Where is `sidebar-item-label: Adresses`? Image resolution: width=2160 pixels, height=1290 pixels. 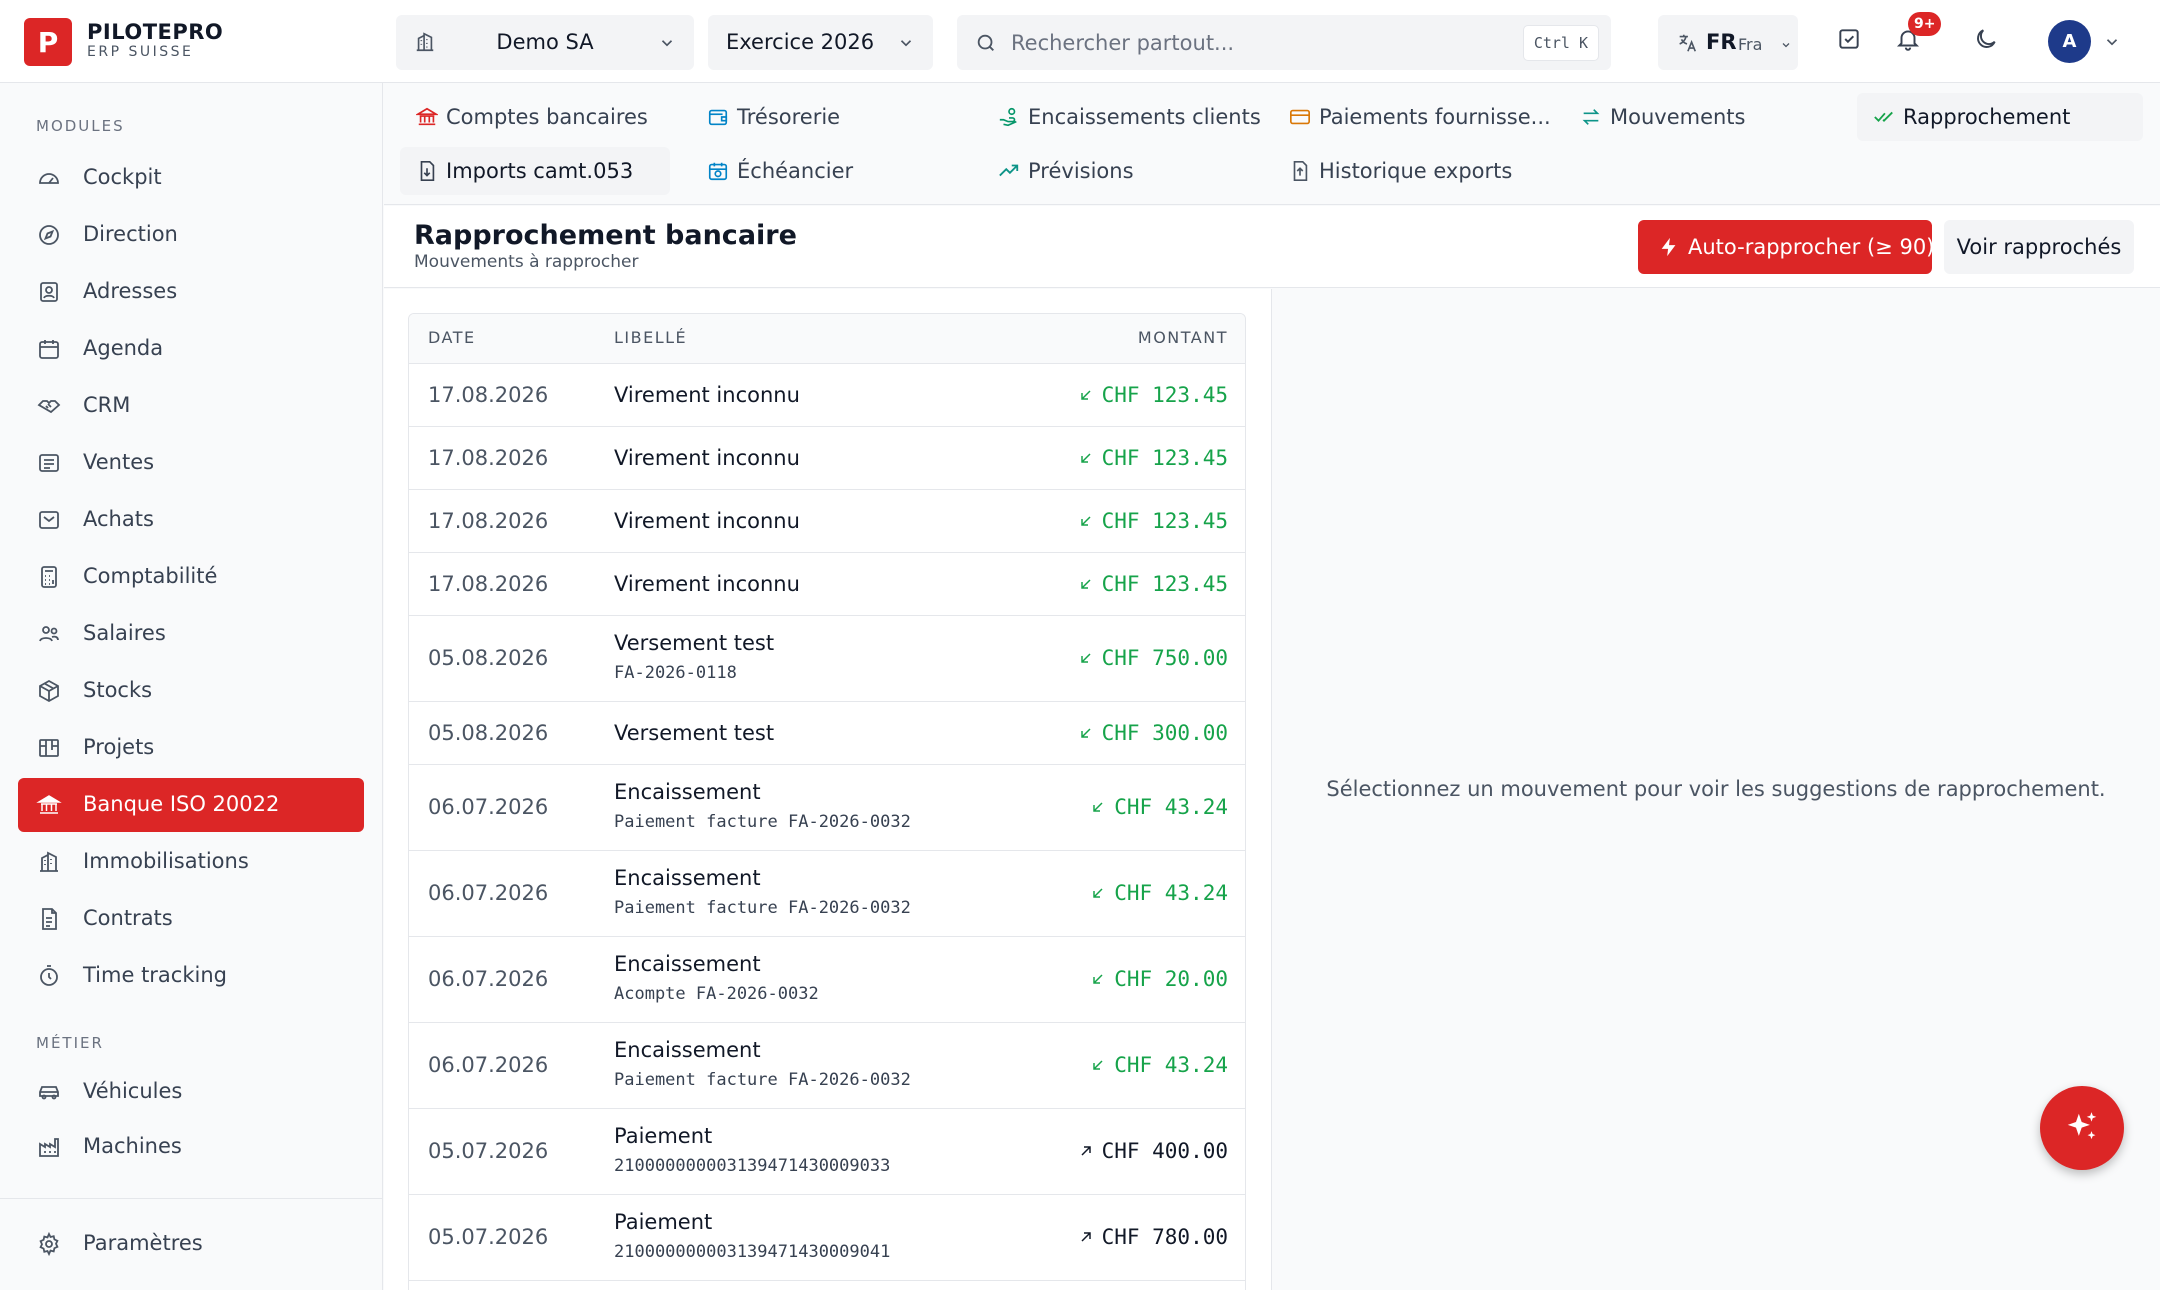
sidebar-item-label: Adresses is located at coordinates (130, 291).